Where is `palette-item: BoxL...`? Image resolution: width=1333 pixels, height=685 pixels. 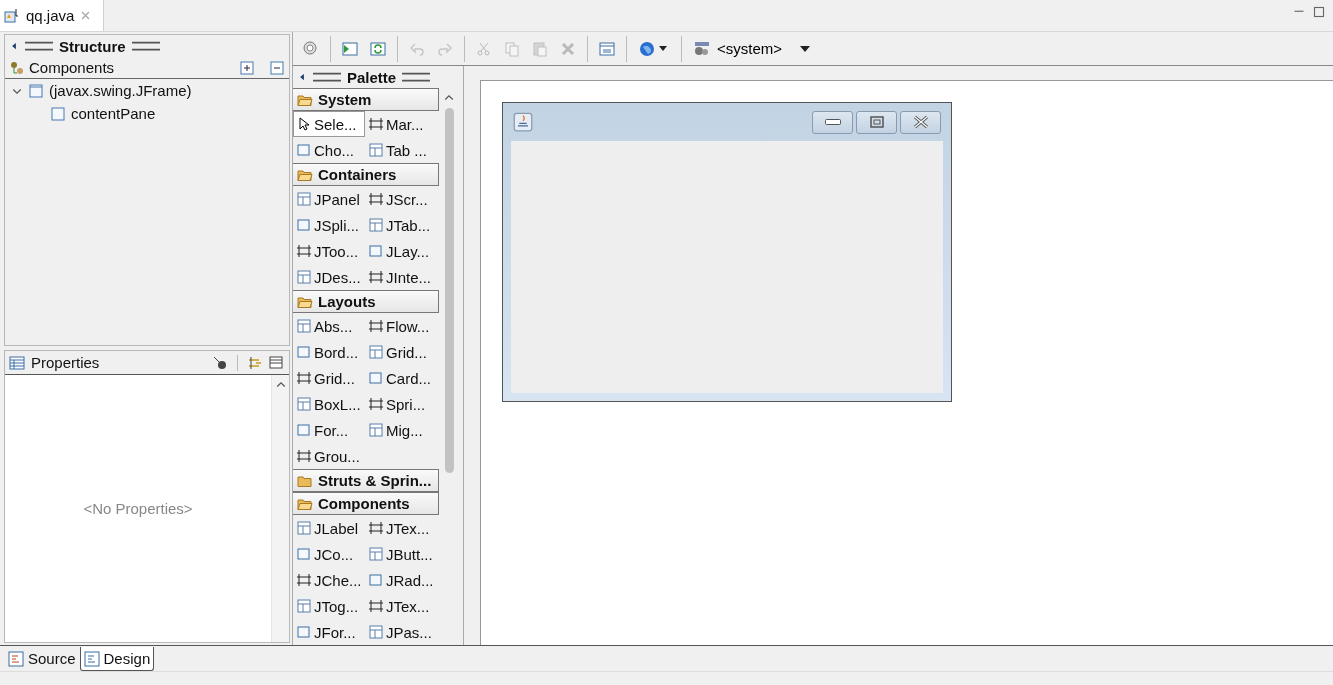 palette-item: BoxL... is located at coordinates (329, 404).